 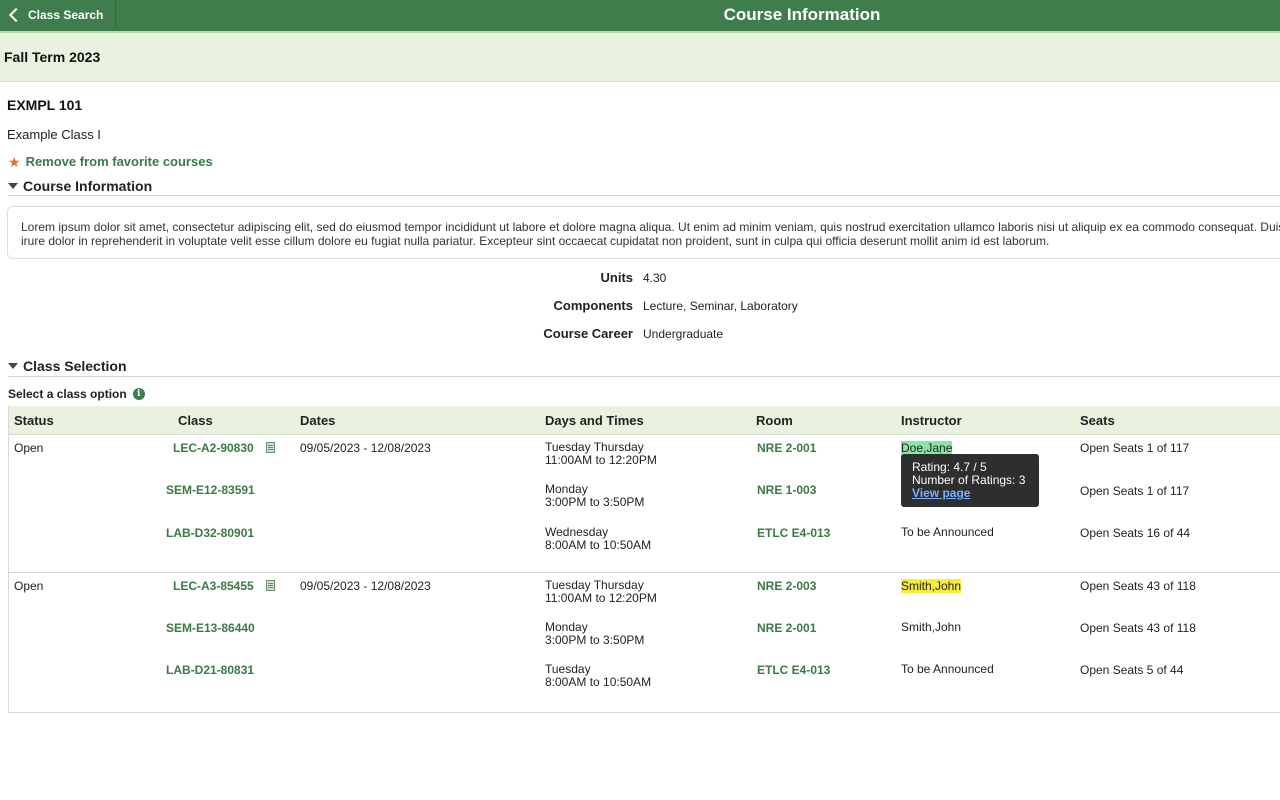 What do you see at coordinates (655, 278) in the screenshot?
I see `units-value: 4.30` at bounding box center [655, 278].